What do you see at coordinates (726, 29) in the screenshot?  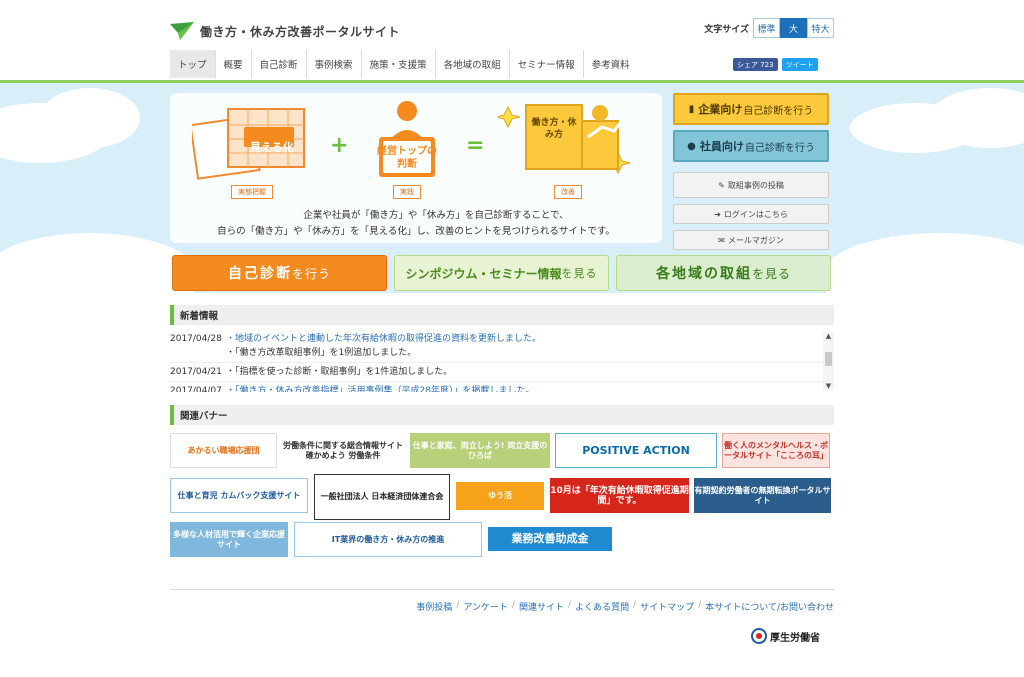 I see `font-size-label: 文字サイズ` at bounding box center [726, 29].